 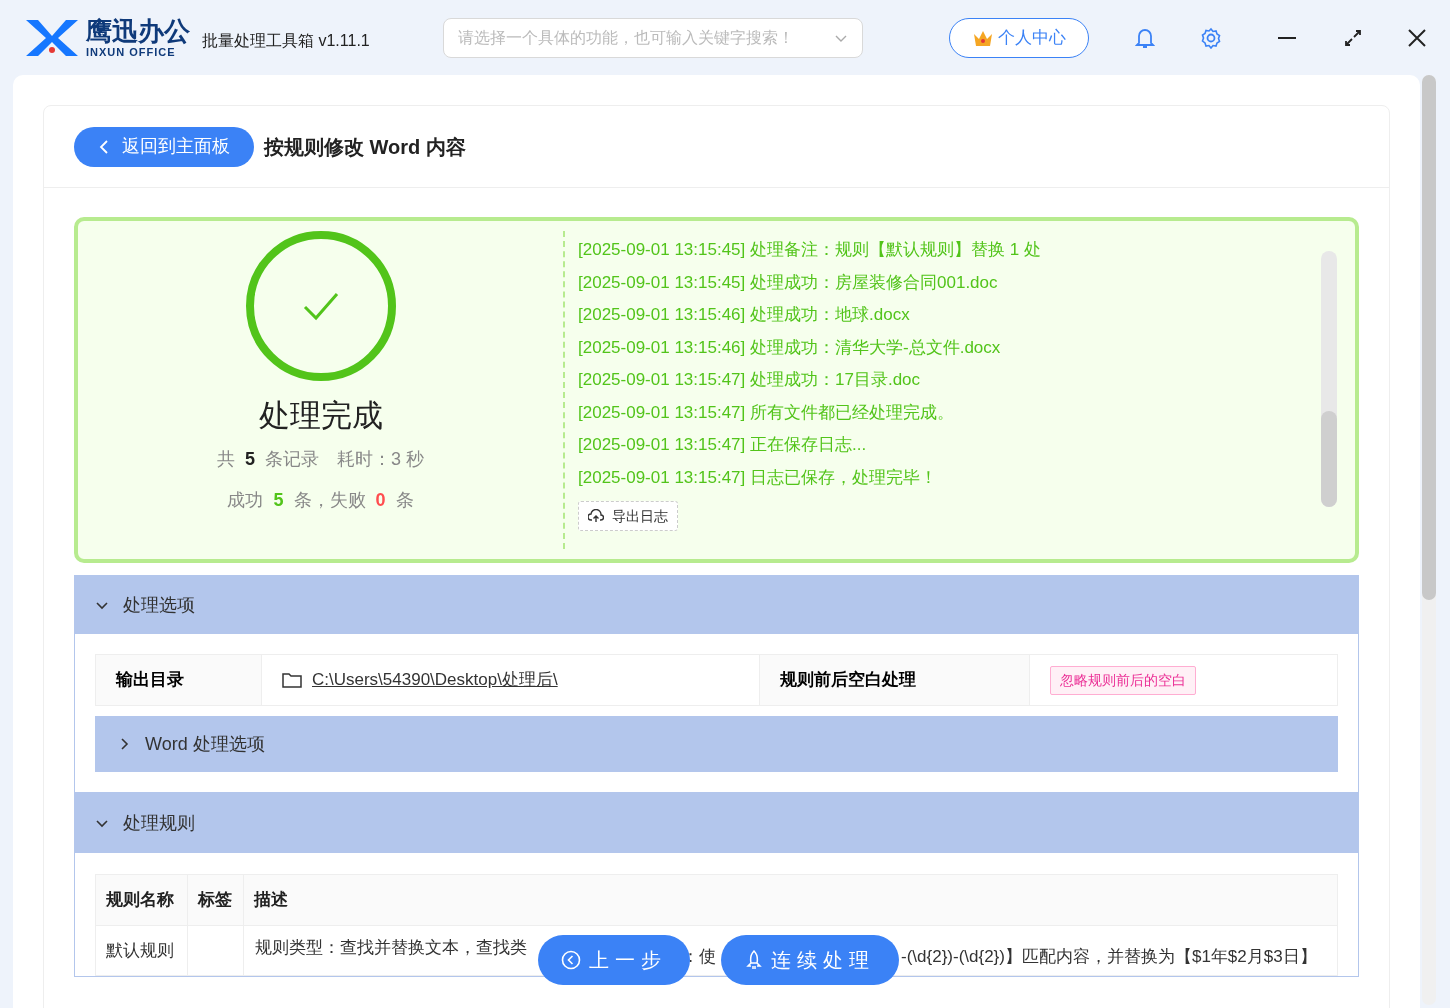 I want to click on user-center-button: 个人中心, so click(x=1019, y=37).